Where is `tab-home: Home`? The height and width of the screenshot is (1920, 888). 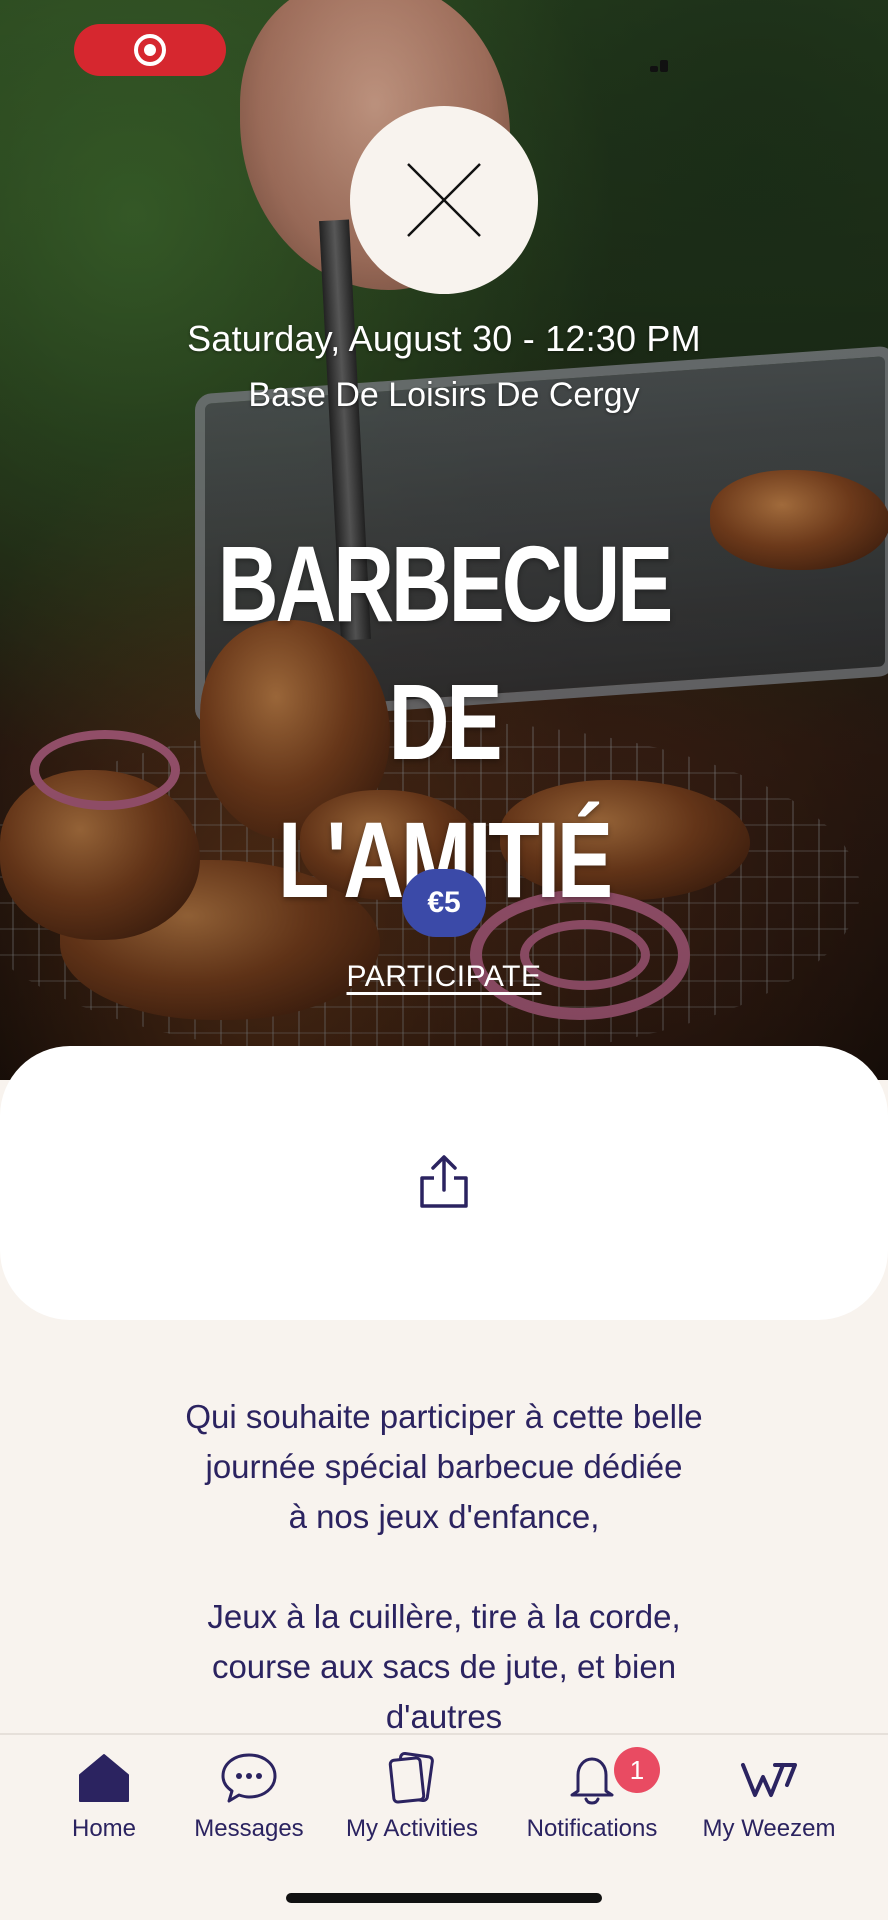
tab-home: Home is located at coordinates (104, 1799).